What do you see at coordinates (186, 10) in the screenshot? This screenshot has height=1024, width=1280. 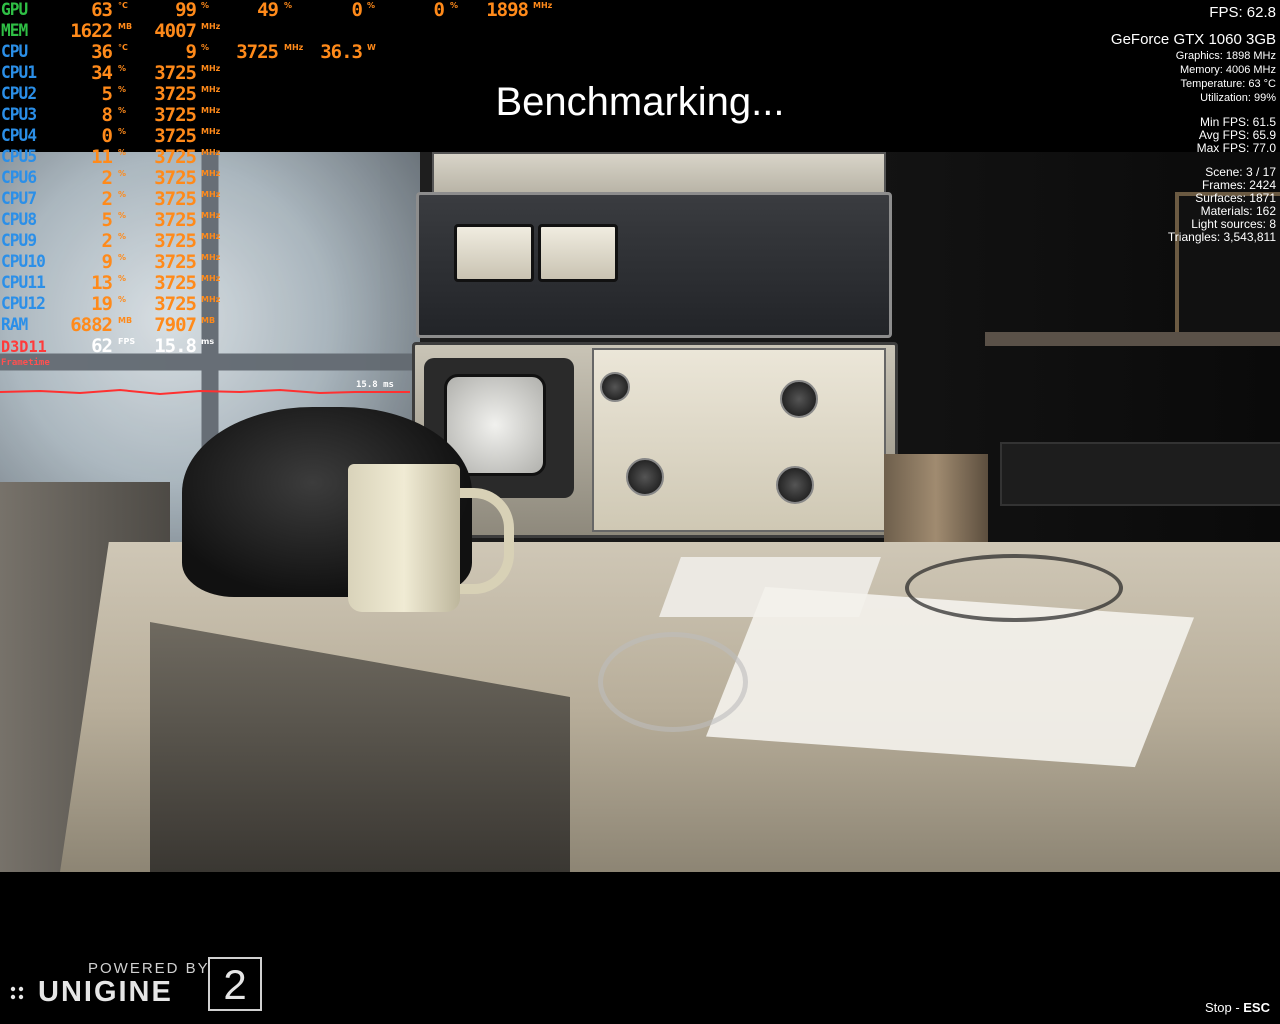 I see `osd-value: 99` at bounding box center [186, 10].